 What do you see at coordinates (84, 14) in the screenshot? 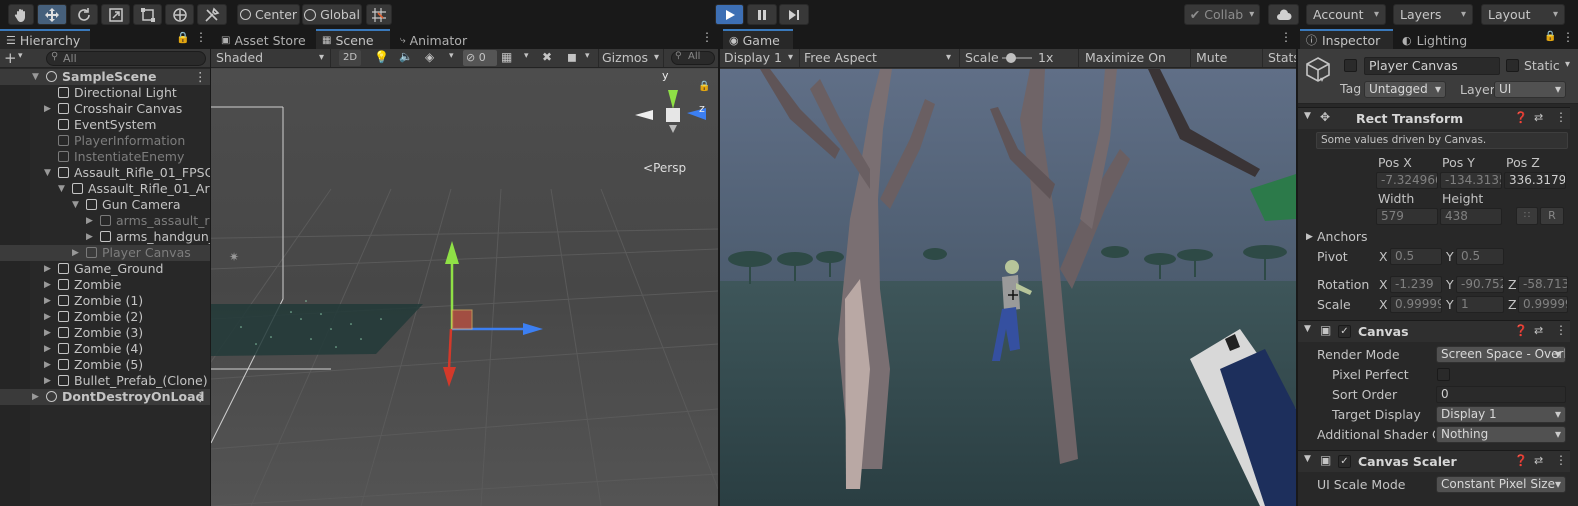
I see `rotate-tool-icon` at bounding box center [84, 14].